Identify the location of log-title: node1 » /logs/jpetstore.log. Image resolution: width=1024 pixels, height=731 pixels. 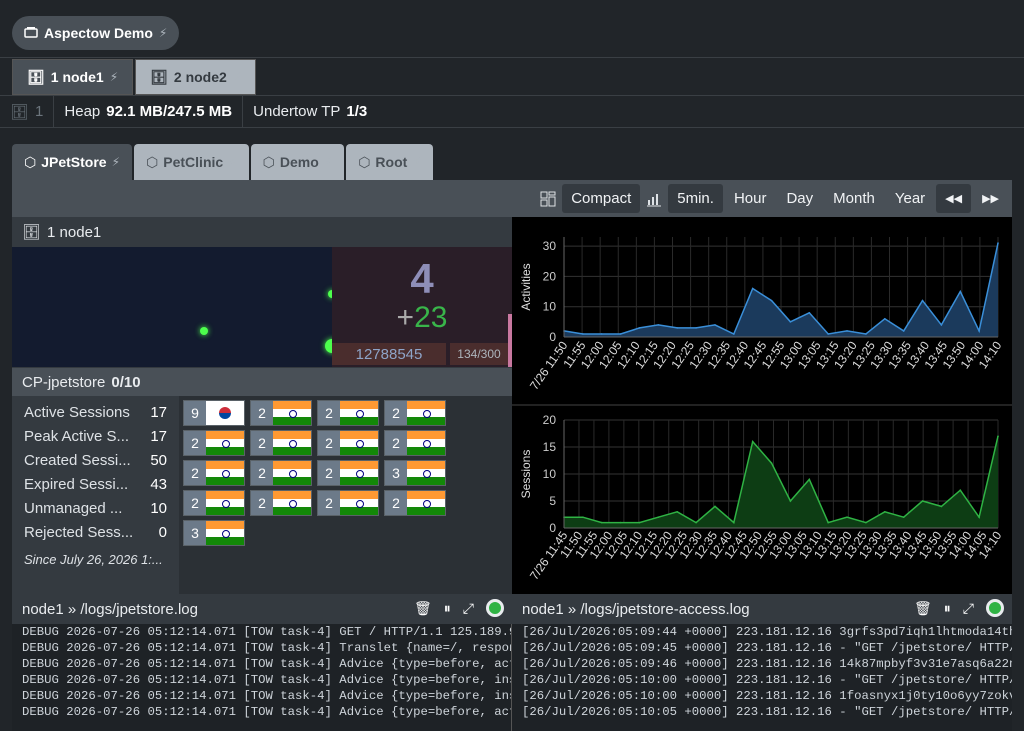
(110, 609).